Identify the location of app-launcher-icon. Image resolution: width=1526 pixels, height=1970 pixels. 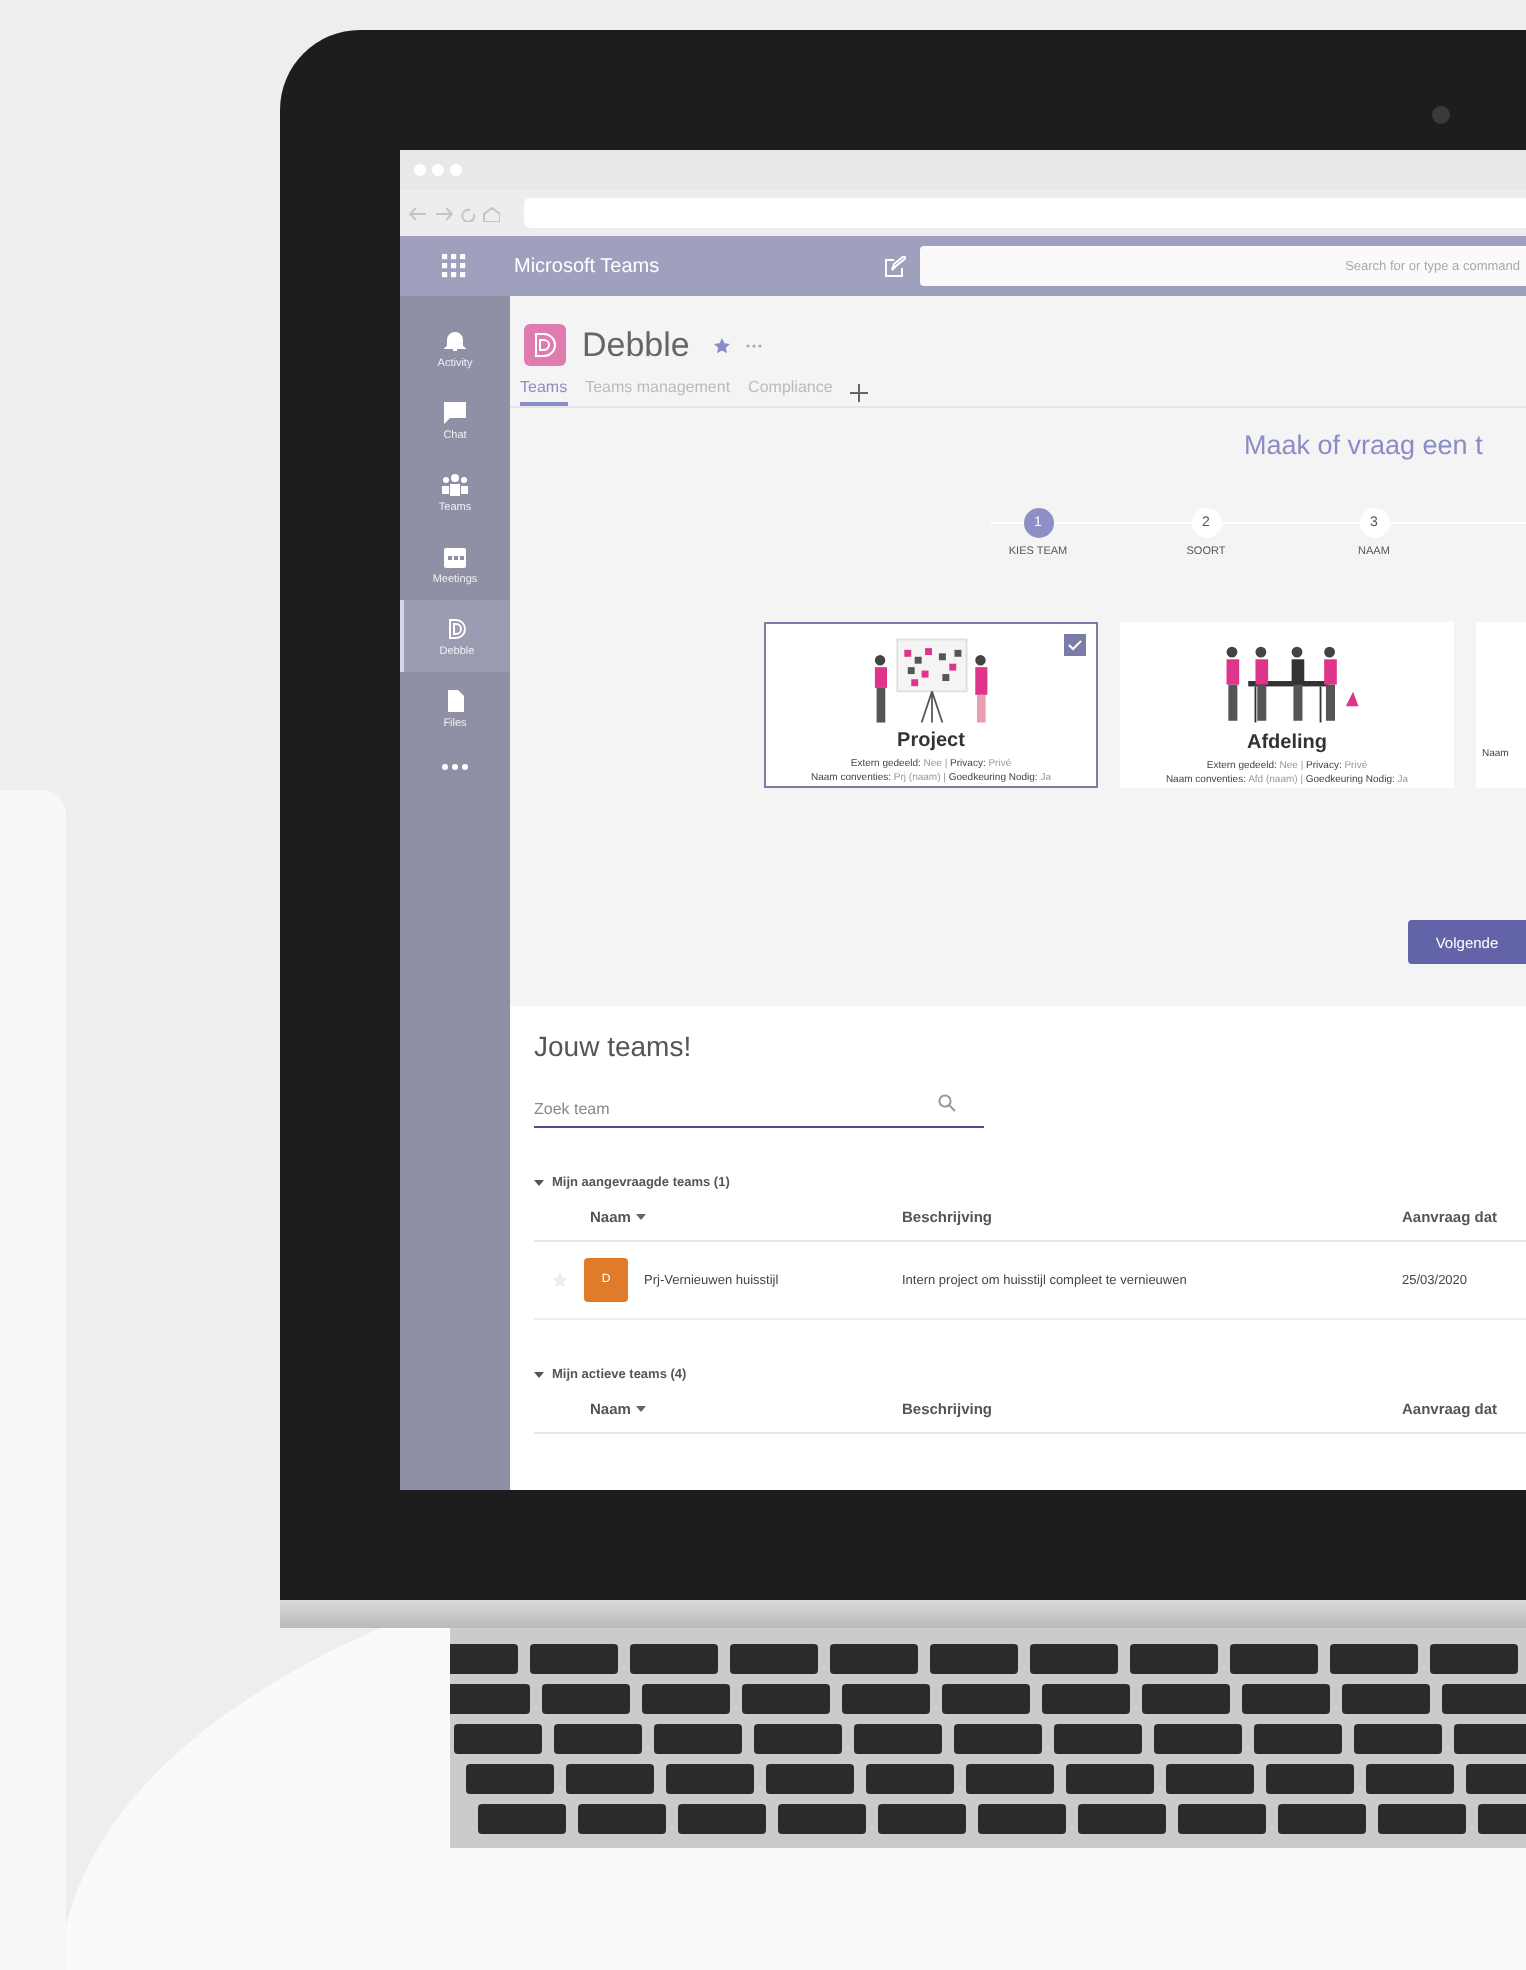
(454, 266).